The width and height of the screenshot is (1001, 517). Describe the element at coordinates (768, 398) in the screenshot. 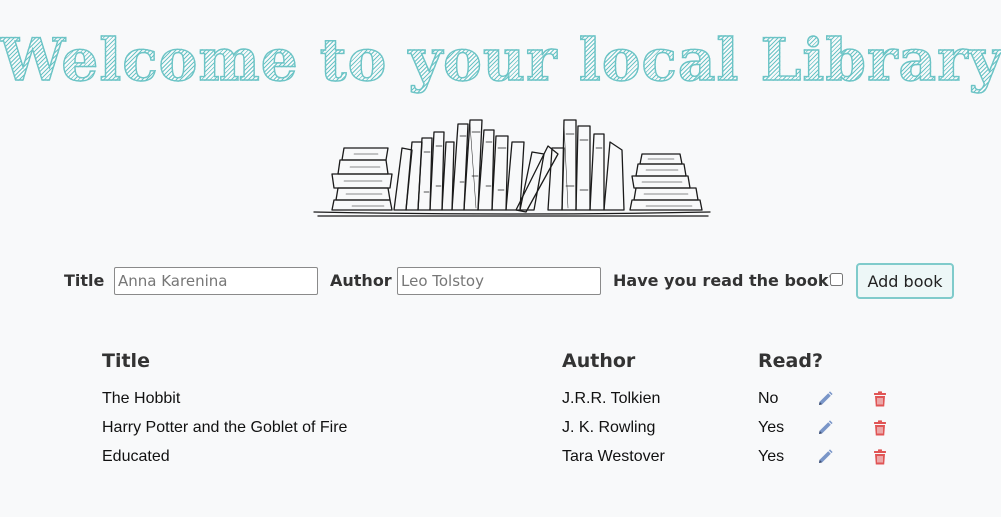

I see `book-read-status: No` at that location.